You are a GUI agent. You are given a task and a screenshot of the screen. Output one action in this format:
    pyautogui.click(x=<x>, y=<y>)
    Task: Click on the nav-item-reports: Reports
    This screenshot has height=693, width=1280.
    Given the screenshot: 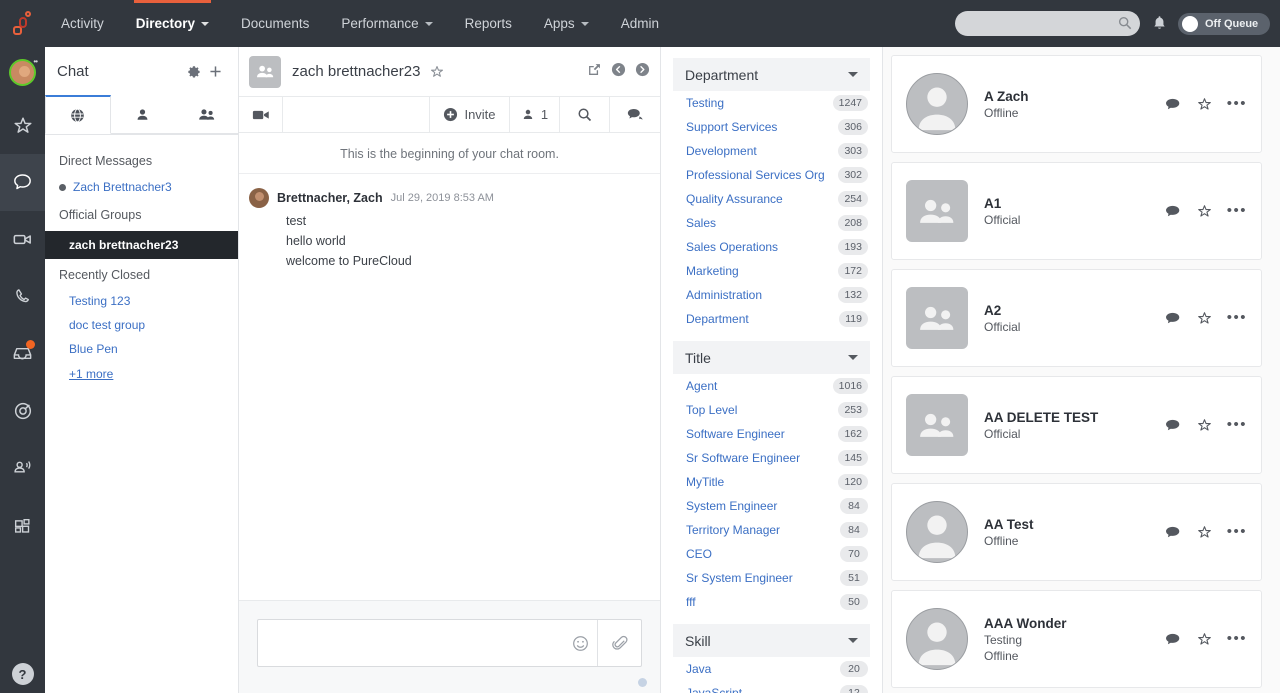 What is the action you would take?
    pyautogui.click(x=488, y=23)
    